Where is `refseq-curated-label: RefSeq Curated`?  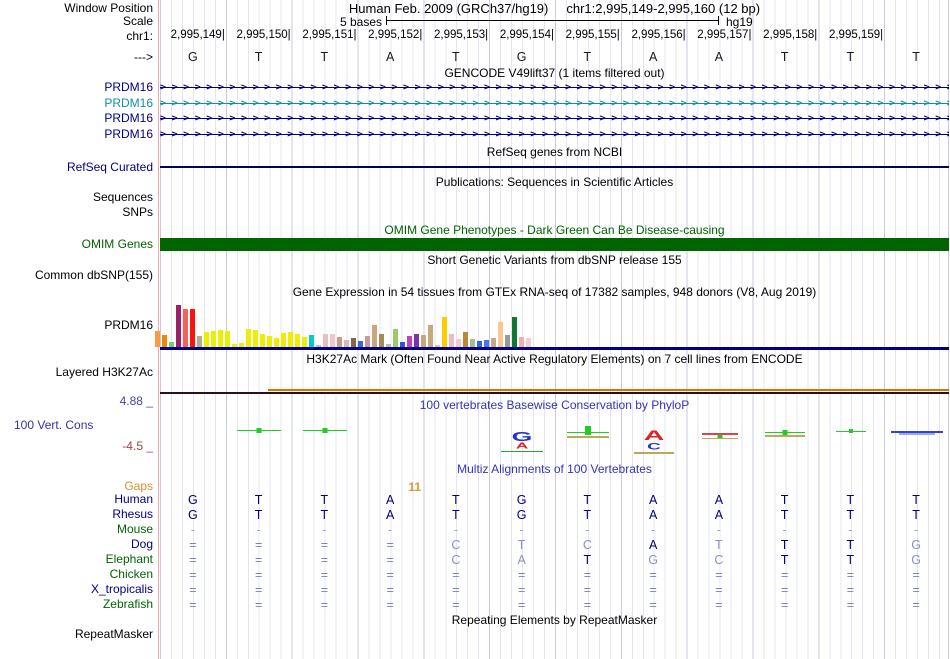 refseq-curated-label: RefSeq Curated is located at coordinates (76, 167).